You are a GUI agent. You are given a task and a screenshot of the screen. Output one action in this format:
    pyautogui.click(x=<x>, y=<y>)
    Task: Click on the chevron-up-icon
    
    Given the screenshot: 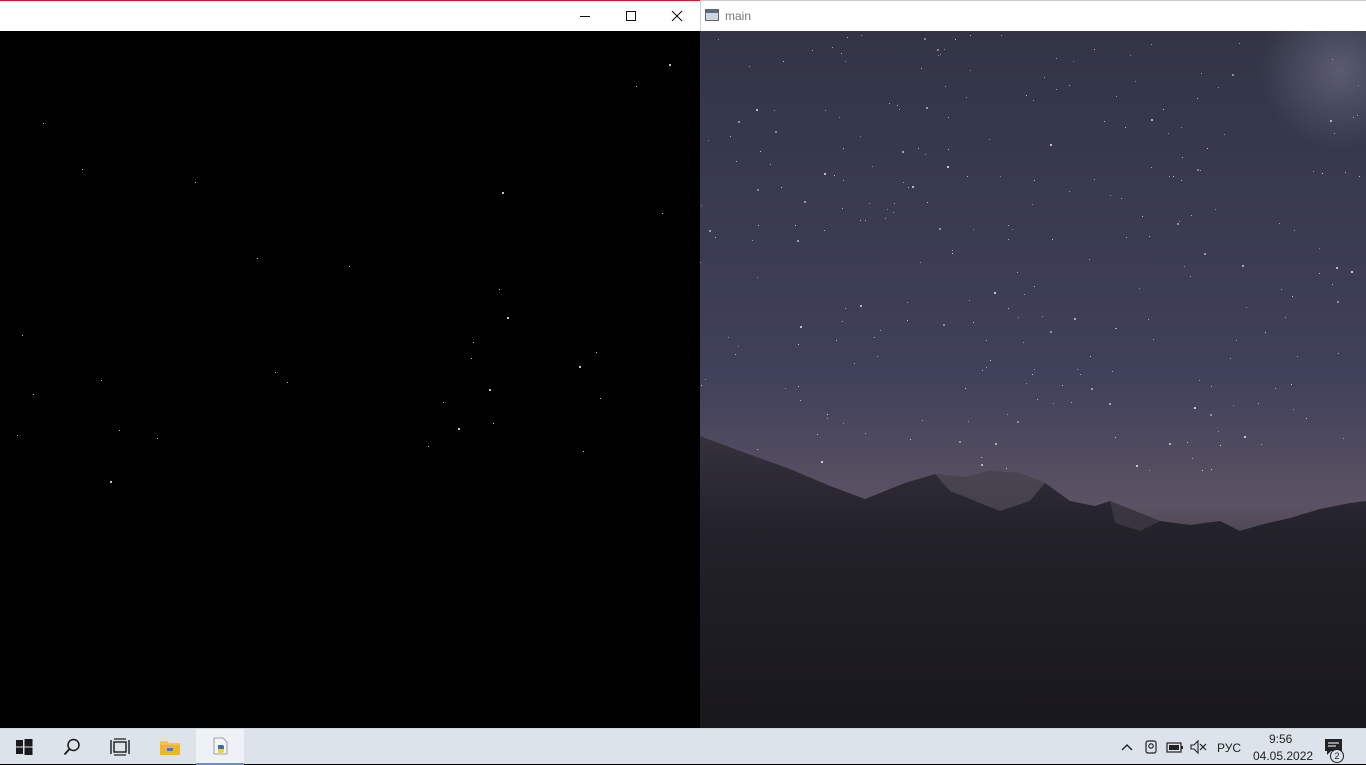 What is the action you would take?
    pyautogui.click(x=1127, y=747)
    